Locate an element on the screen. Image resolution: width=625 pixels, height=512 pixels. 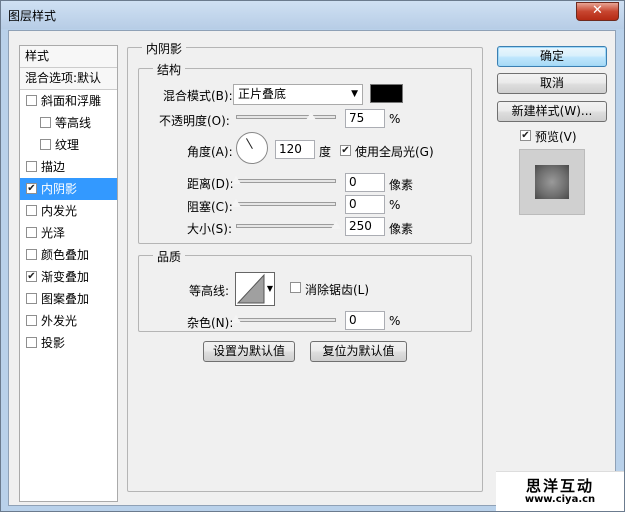
sidebar-item-4: ✔ 内阴影 is located at coordinates (68, 189).